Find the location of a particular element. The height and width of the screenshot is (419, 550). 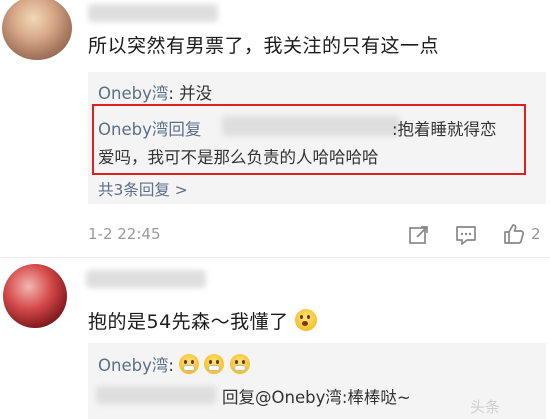

reply-item: Oneby湾: 并没 is located at coordinates (155, 92).